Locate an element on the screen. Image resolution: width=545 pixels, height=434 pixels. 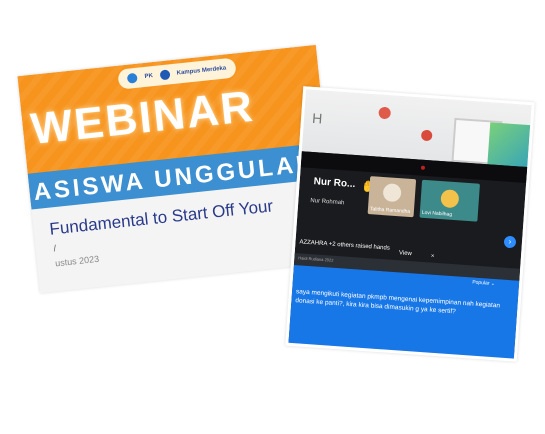
video-tile: Talitha Ramandha is located at coordinates (392, 197).